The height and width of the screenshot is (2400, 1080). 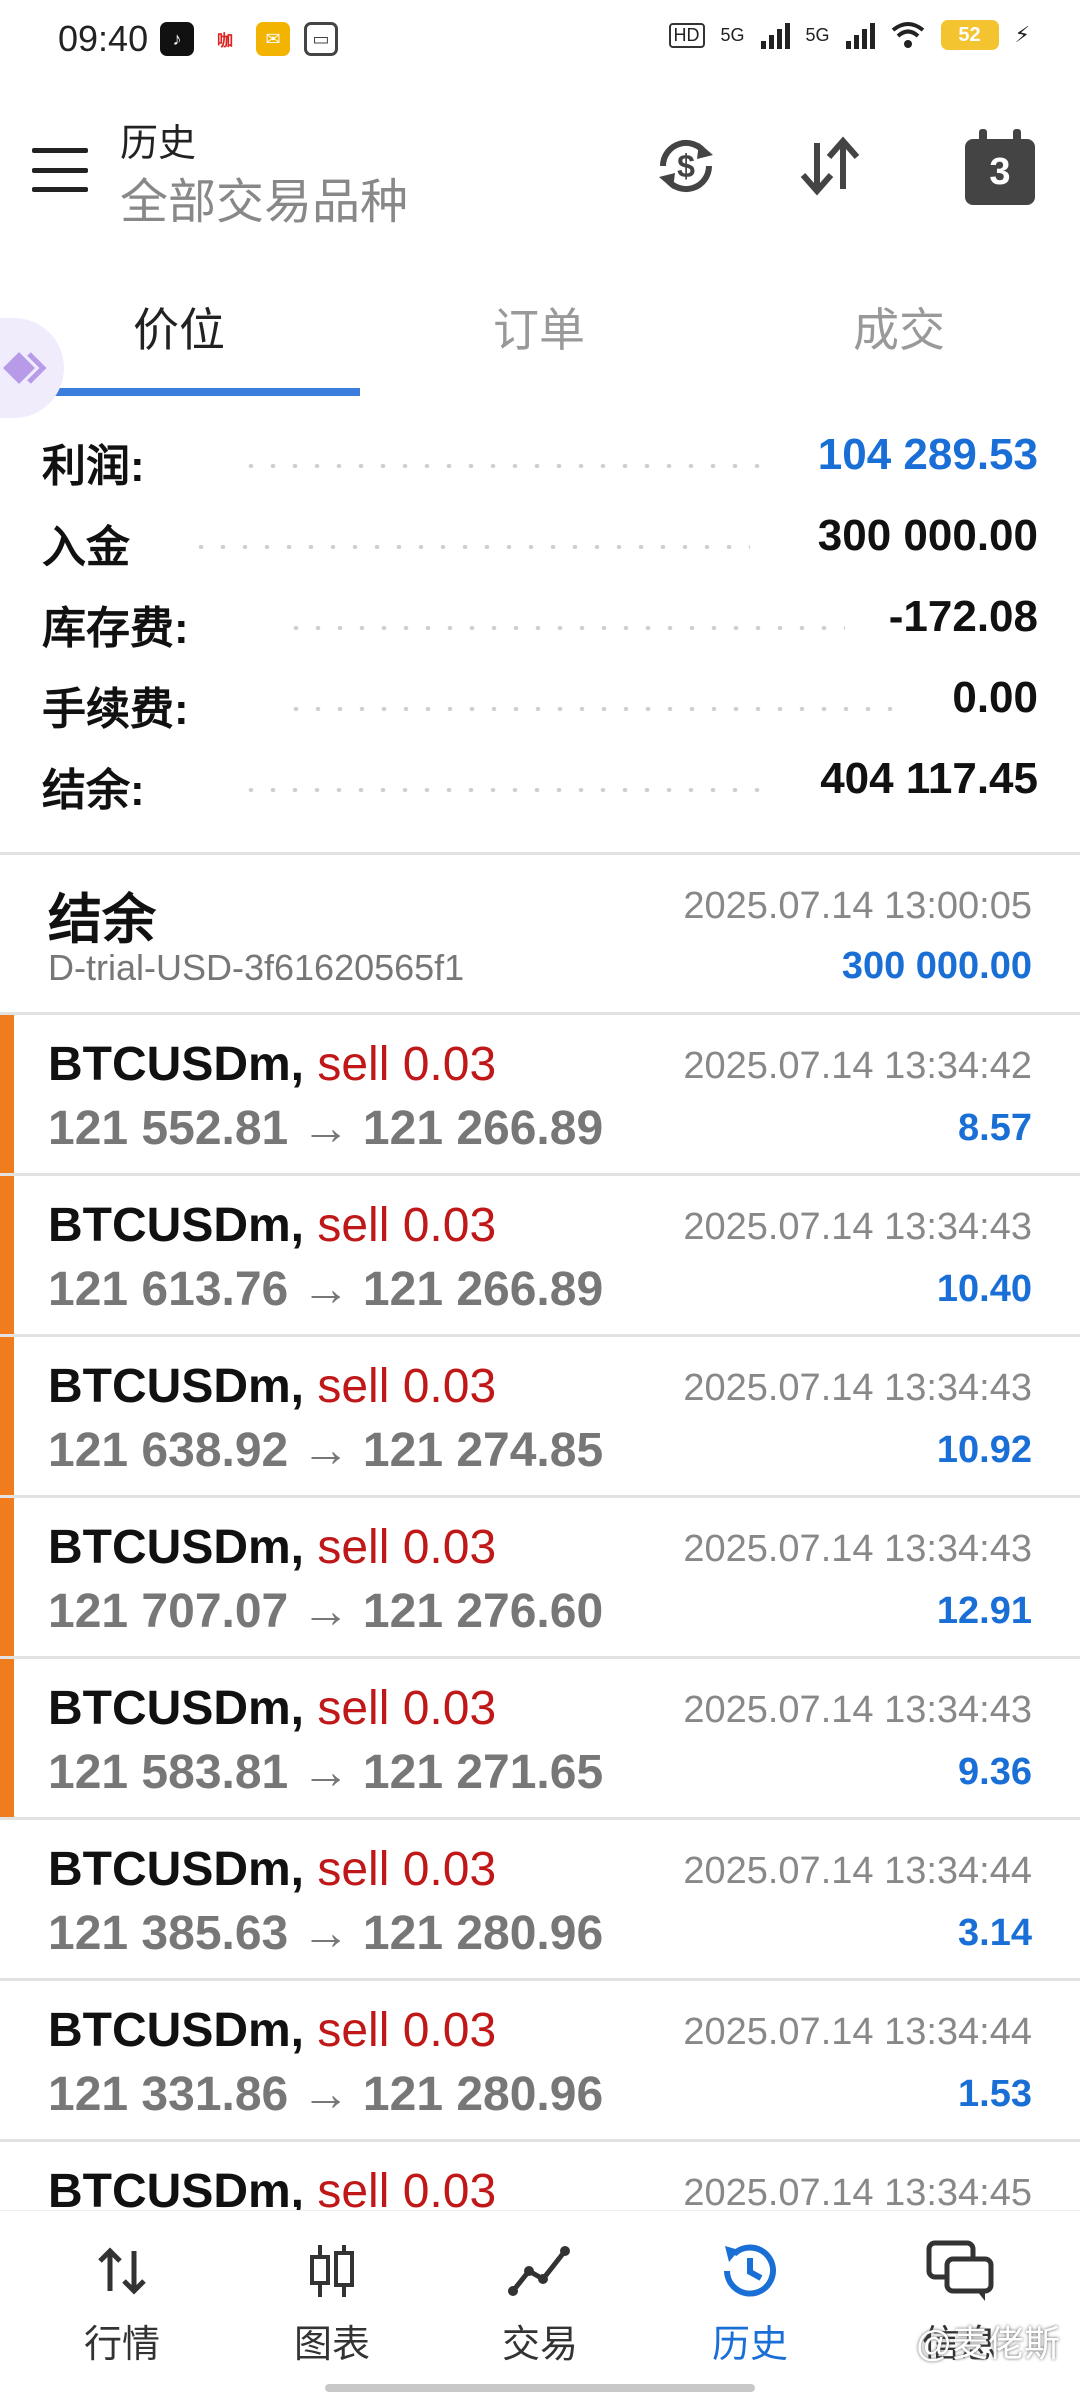 I want to click on deal-profit: 8.57, so click(x=995, y=1128).